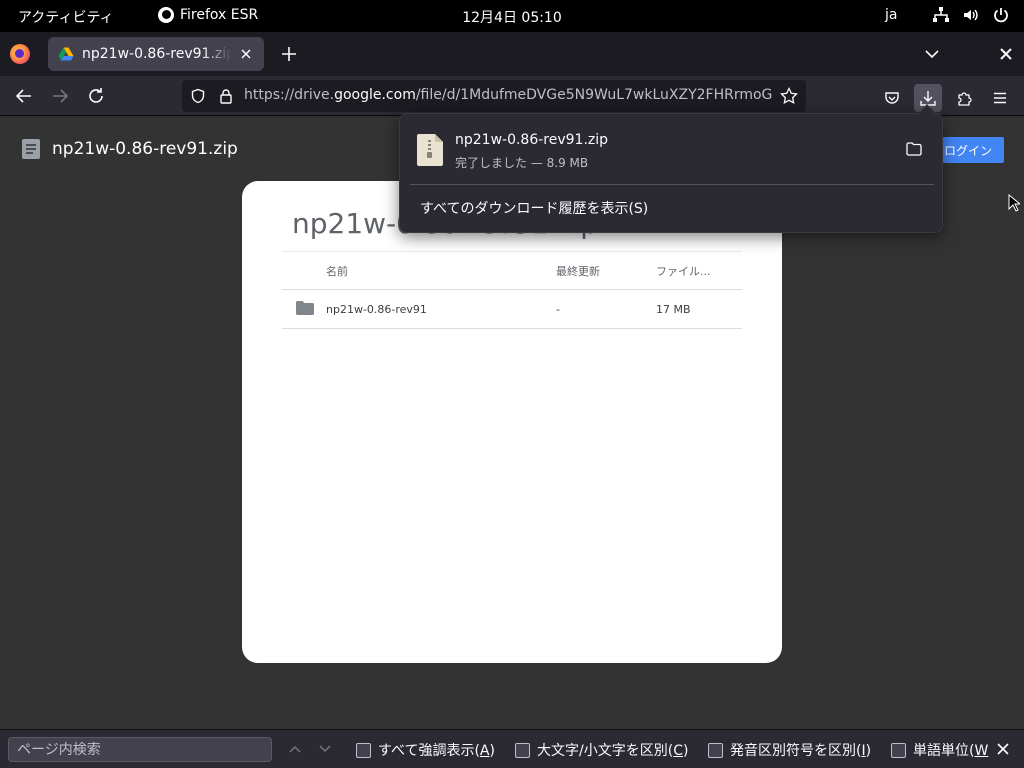  What do you see at coordinates (289, 95) in the screenshot?
I see `url-prefix: https://drive.` at bounding box center [289, 95].